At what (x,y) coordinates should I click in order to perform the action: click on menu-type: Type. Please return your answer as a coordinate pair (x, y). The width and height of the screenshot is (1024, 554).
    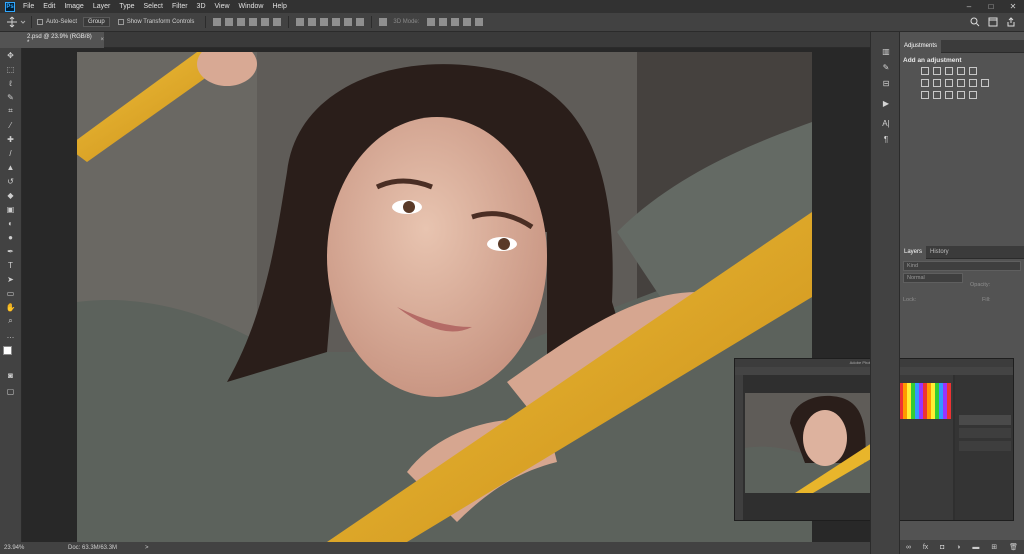
    Looking at the image, I should click on (126, 6).